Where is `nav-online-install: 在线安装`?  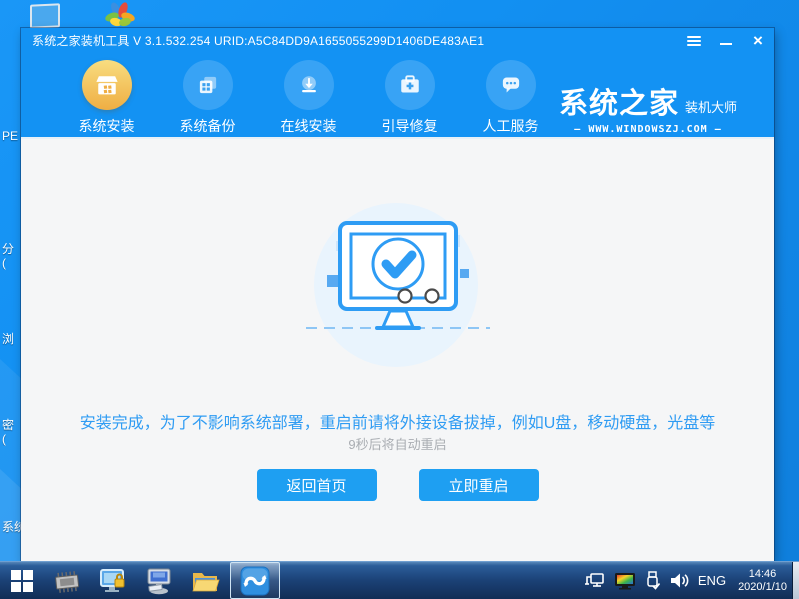
nav-online-install: 在线安装 is located at coordinates (308, 98).